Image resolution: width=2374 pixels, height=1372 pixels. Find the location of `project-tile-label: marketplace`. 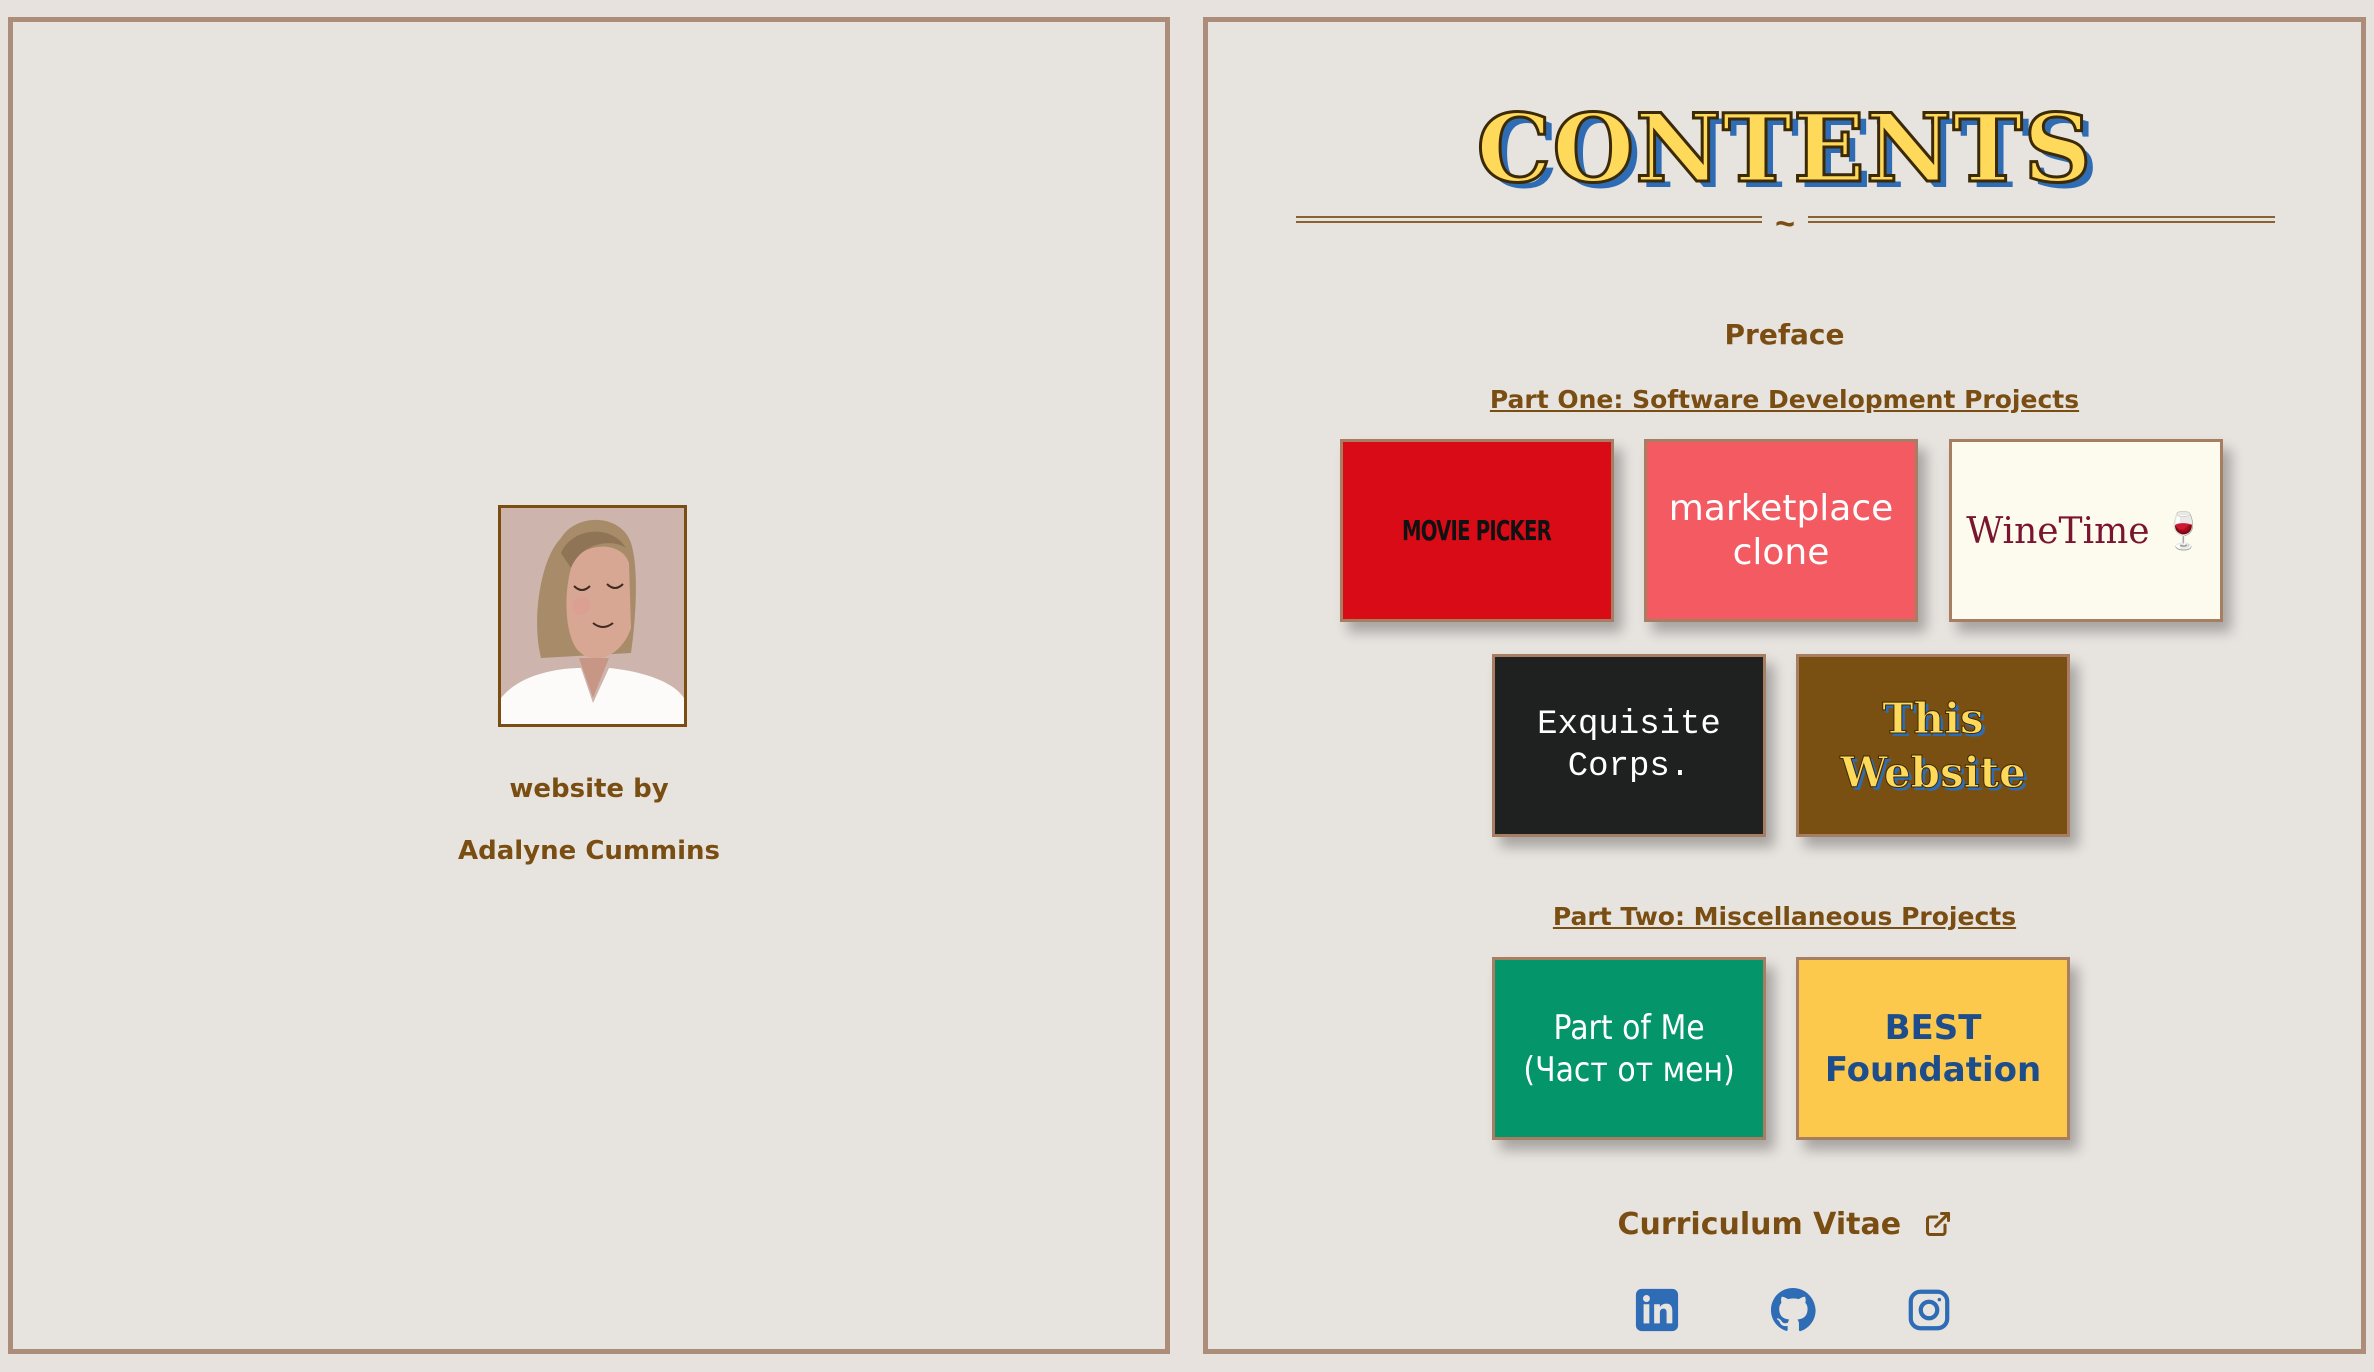

project-tile-label: marketplace is located at coordinates (1781, 508).